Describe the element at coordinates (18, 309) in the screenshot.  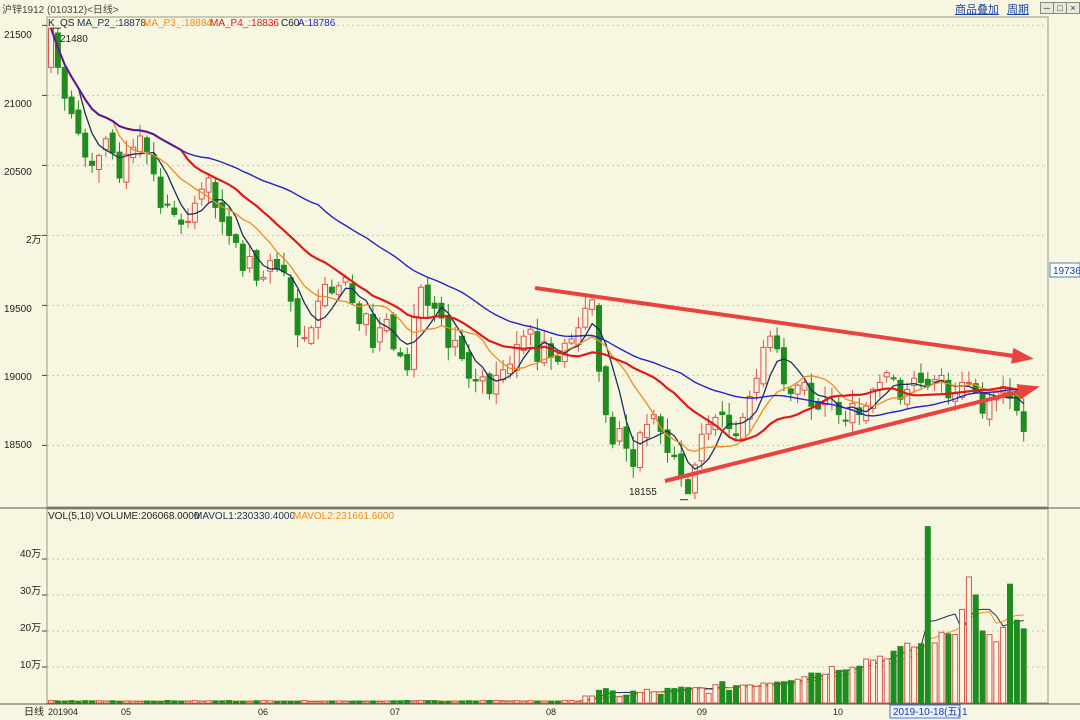
I see `price-tick-19500: 19500` at that location.